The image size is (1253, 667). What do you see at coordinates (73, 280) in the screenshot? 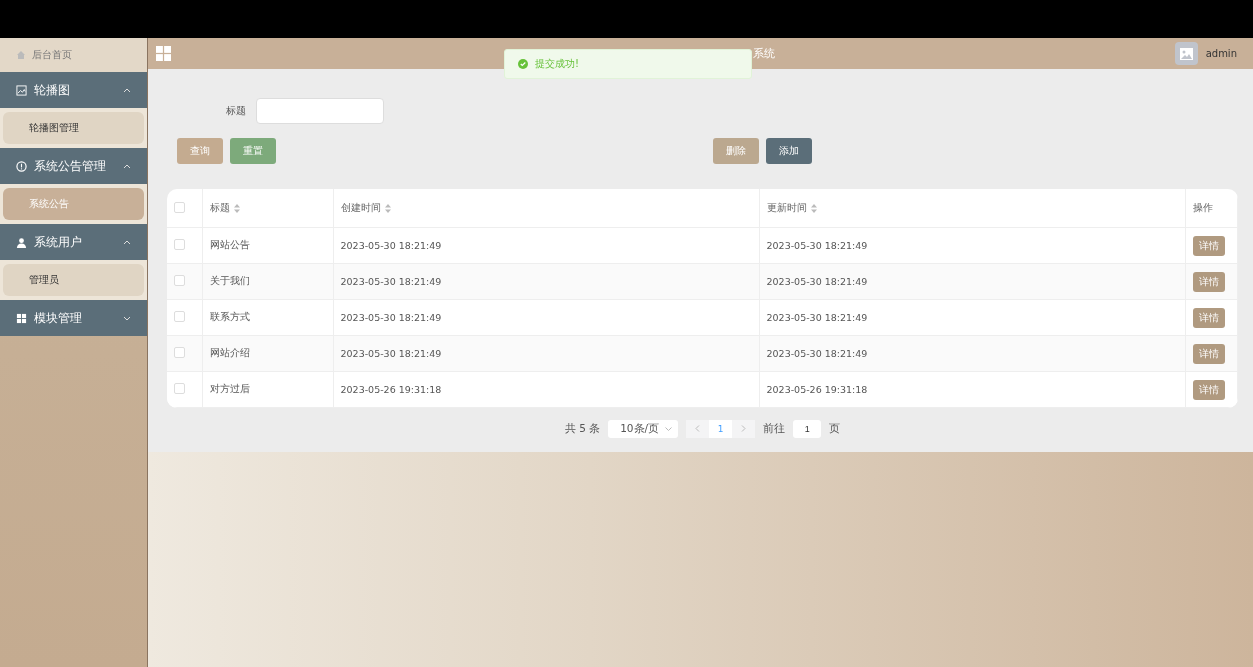
I see `submenu-item: 管理员` at bounding box center [73, 280].